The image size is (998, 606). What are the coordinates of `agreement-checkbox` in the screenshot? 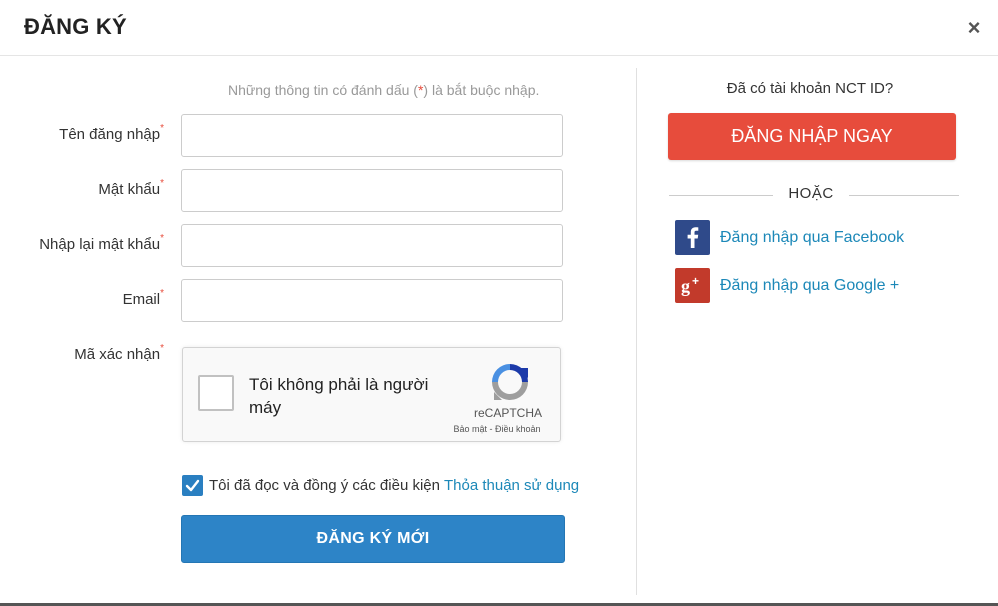 It's located at (192, 485).